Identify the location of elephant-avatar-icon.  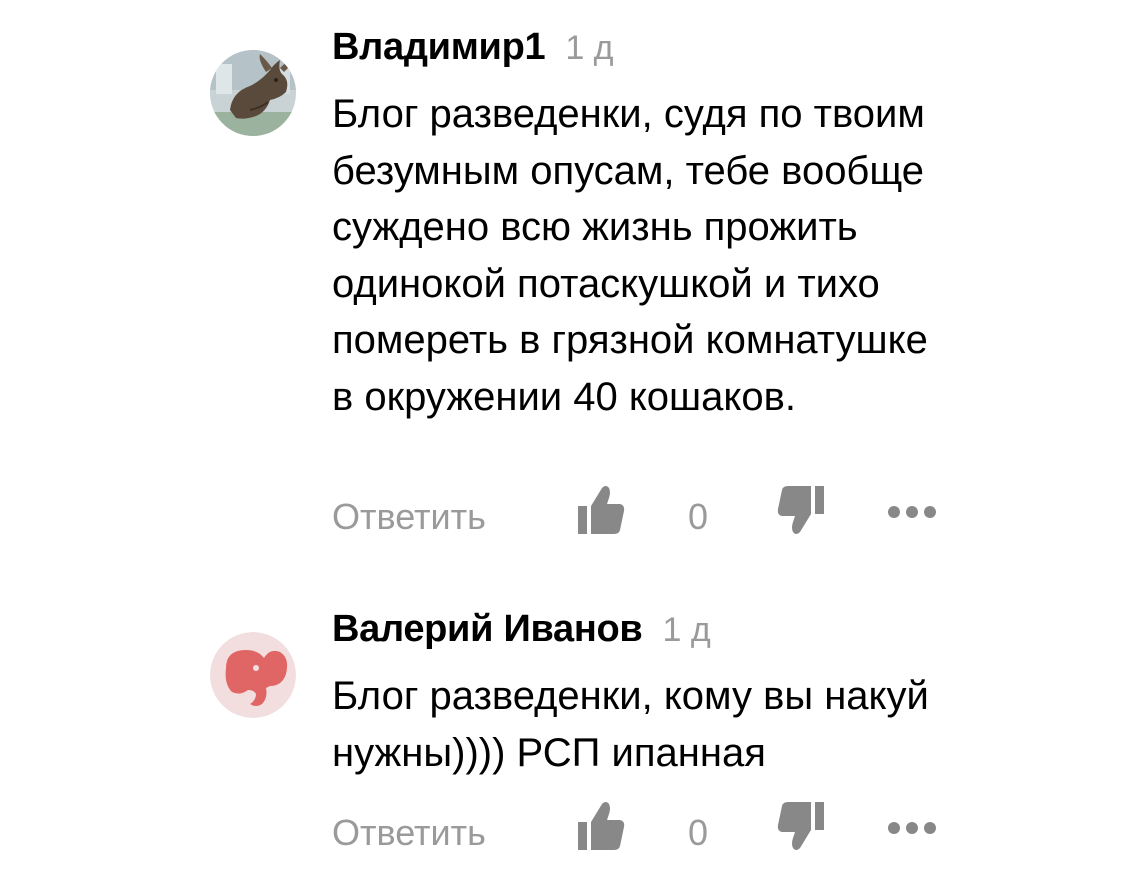
(253, 675).